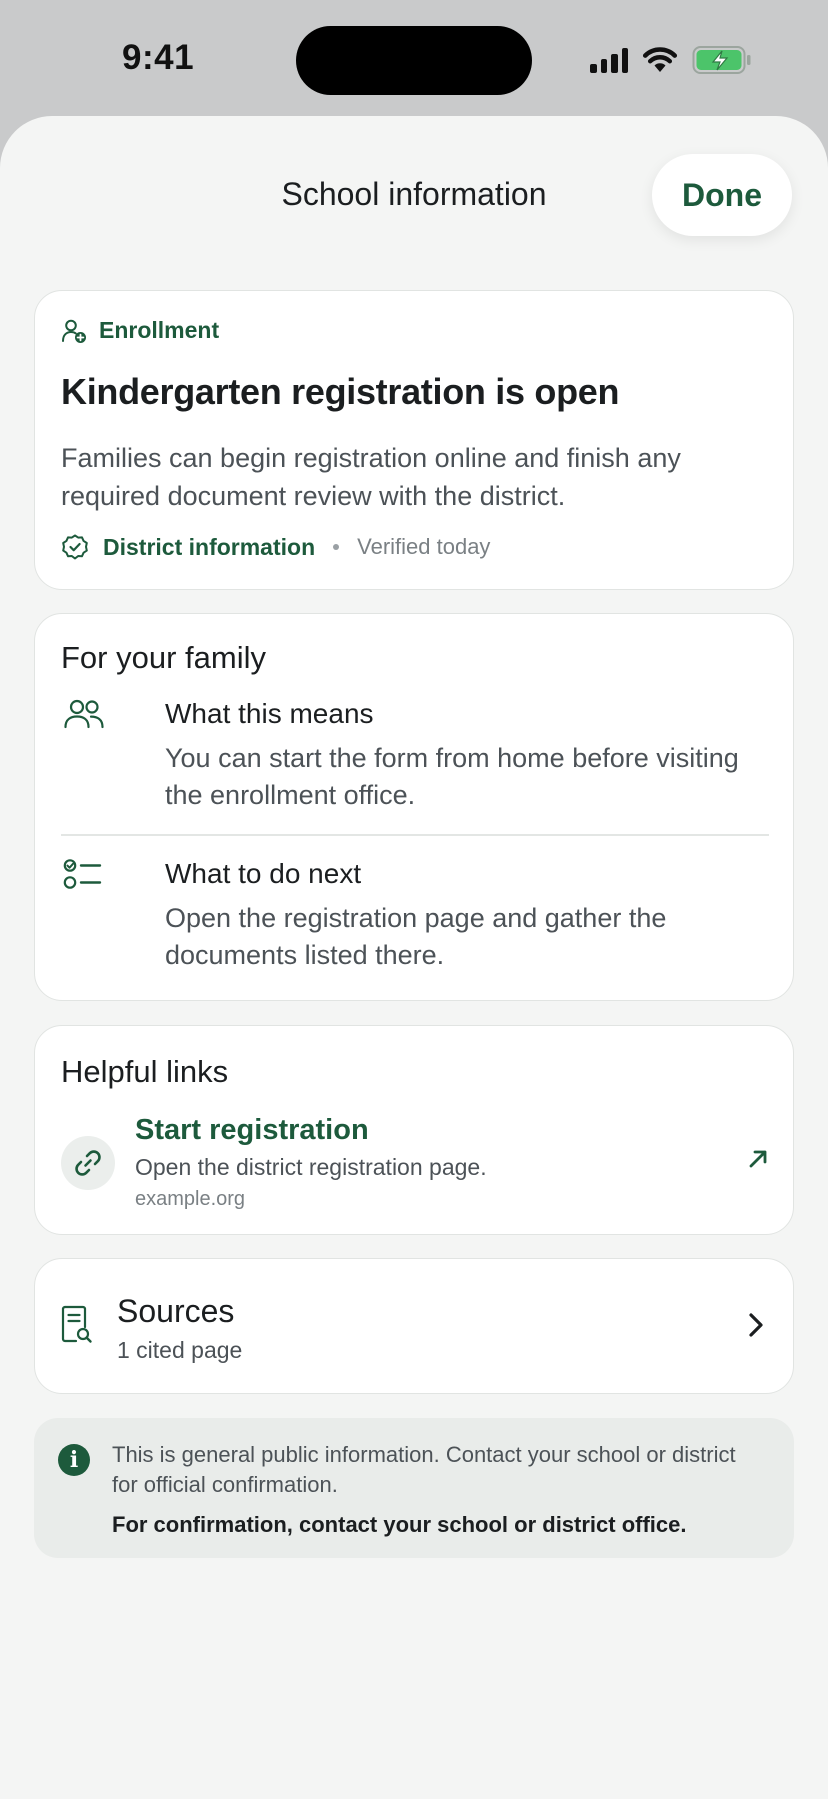  Describe the element at coordinates (252, 1130) in the screenshot. I see `link-title: Start registration` at that location.